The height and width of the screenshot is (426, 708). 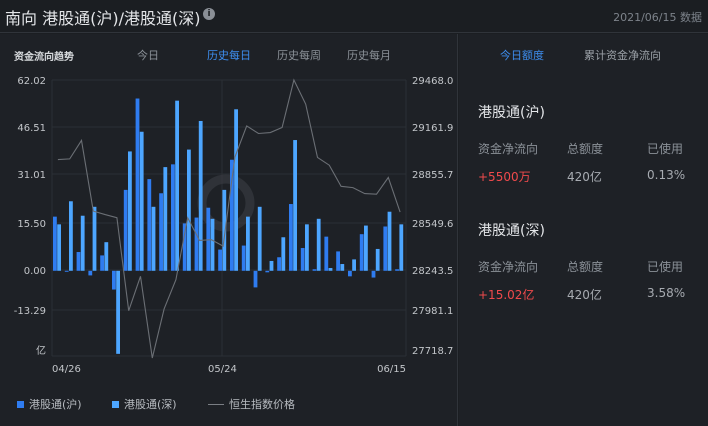 What do you see at coordinates (522, 55) in the screenshot?
I see `tab-today-quota: 今日额度` at bounding box center [522, 55].